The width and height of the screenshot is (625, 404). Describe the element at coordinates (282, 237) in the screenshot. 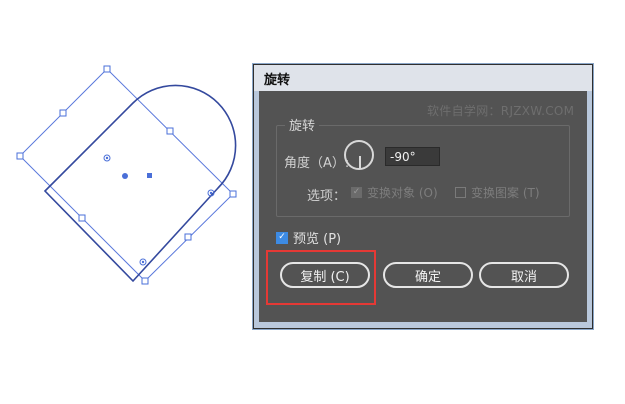

I see `preview-checkbox: ✓` at that location.